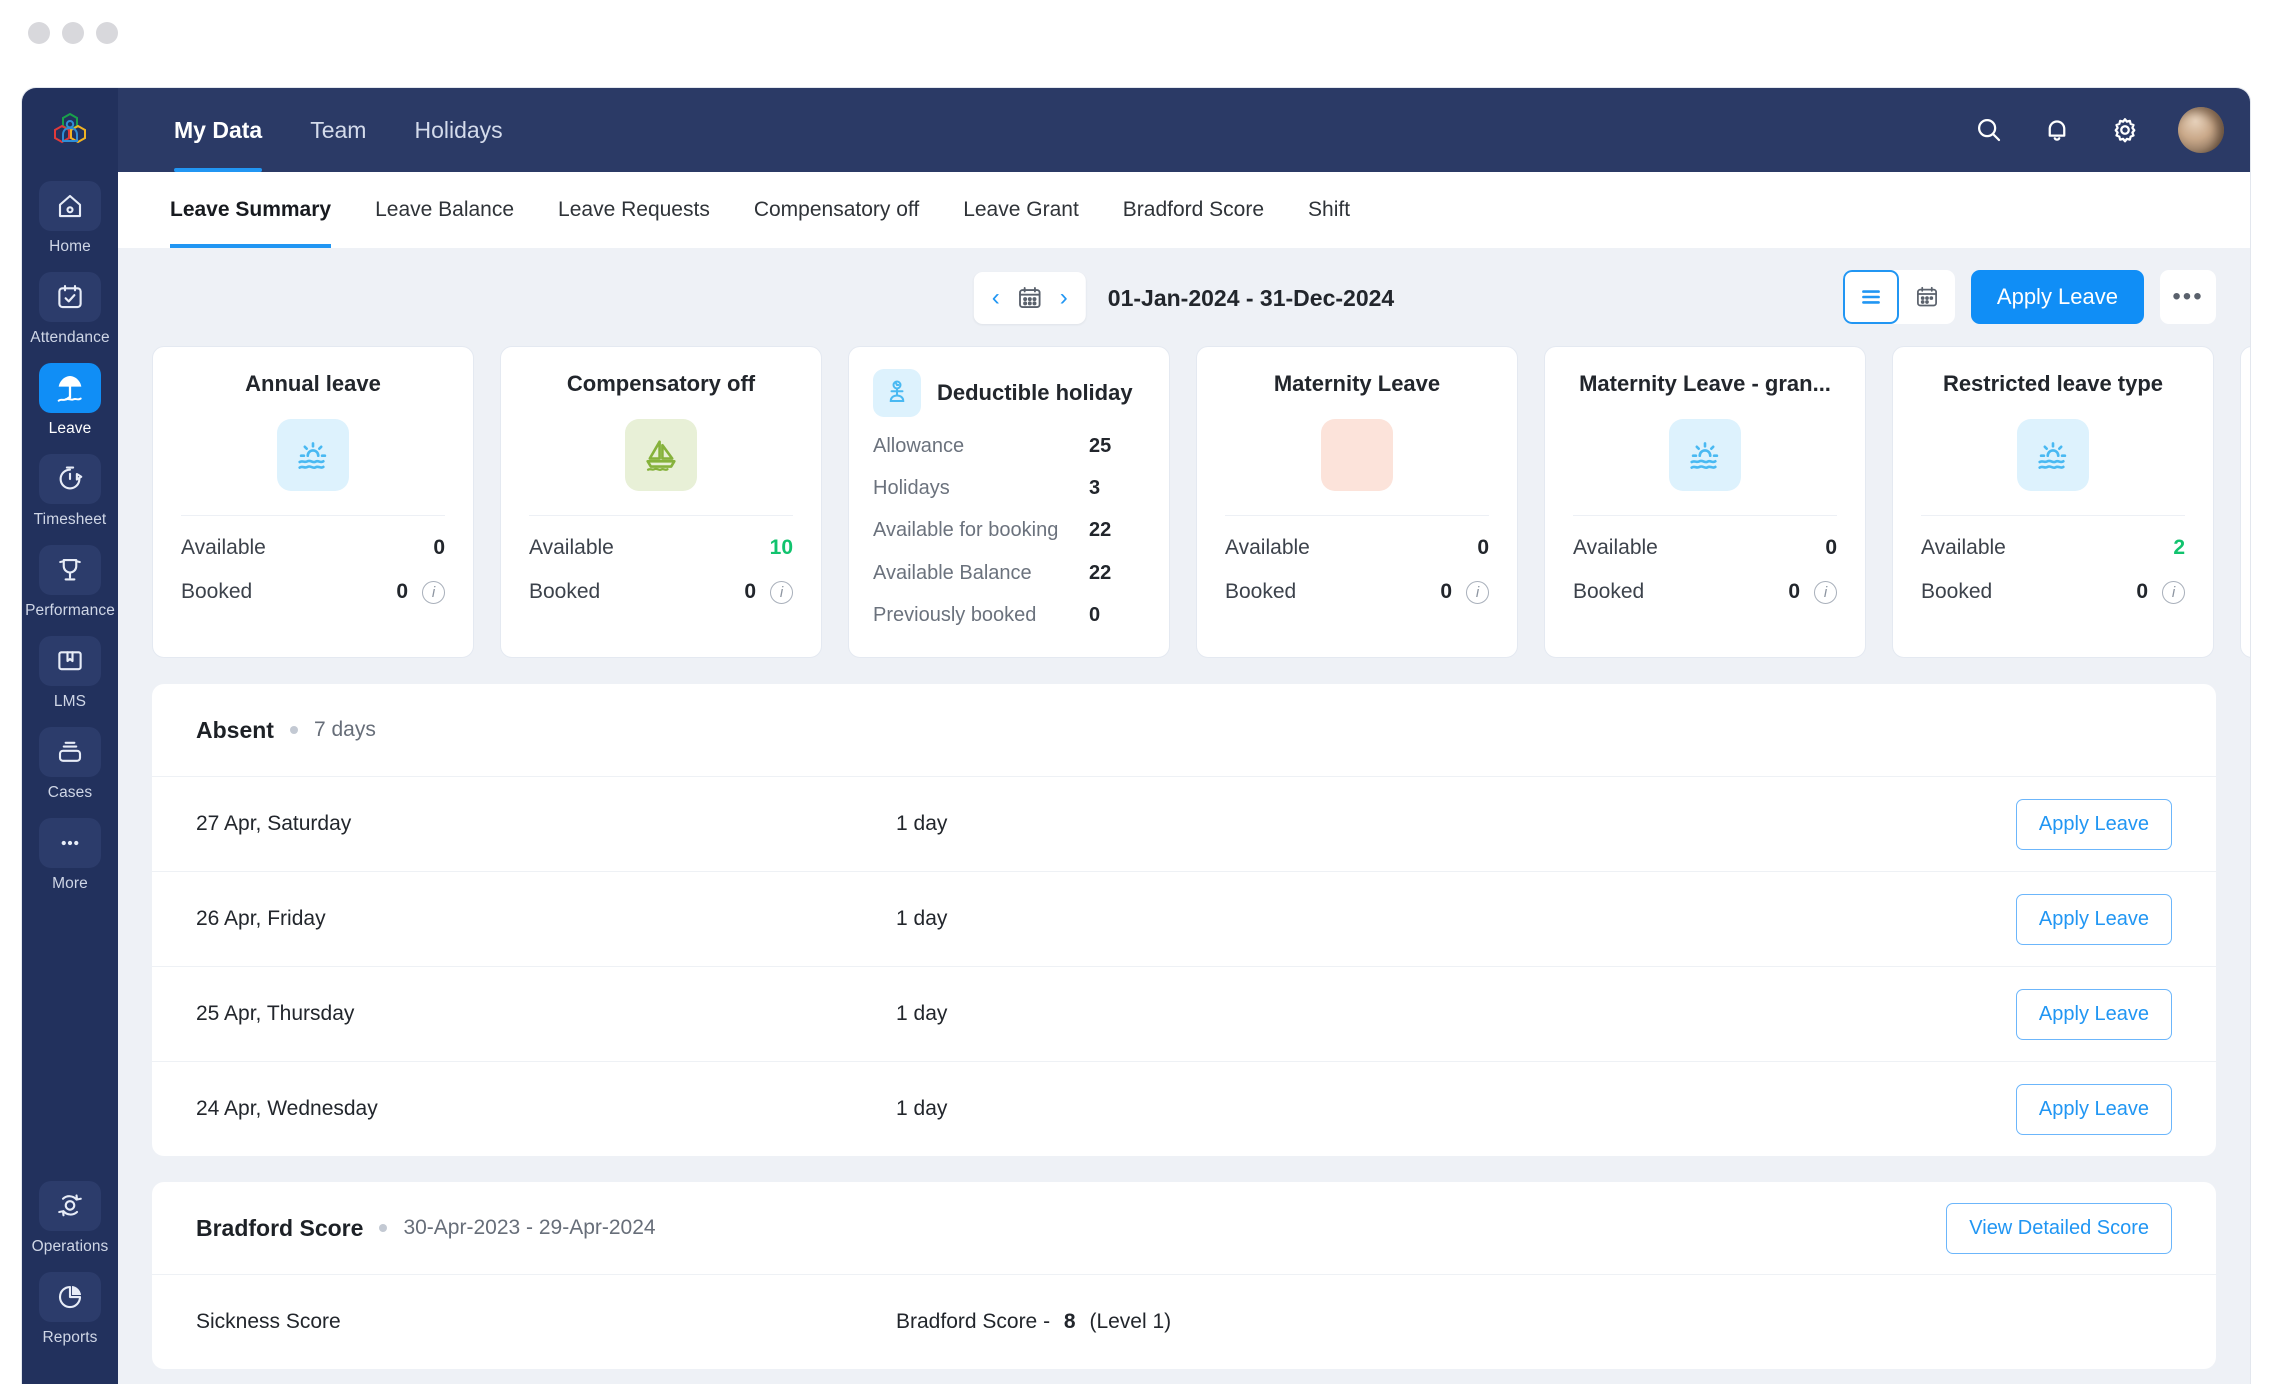 The image size is (2272, 1384). What do you see at coordinates (661, 502) in the screenshot?
I see `leave-card-compensatory-off: Compensatory off Available 10 Booked 0 i` at bounding box center [661, 502].